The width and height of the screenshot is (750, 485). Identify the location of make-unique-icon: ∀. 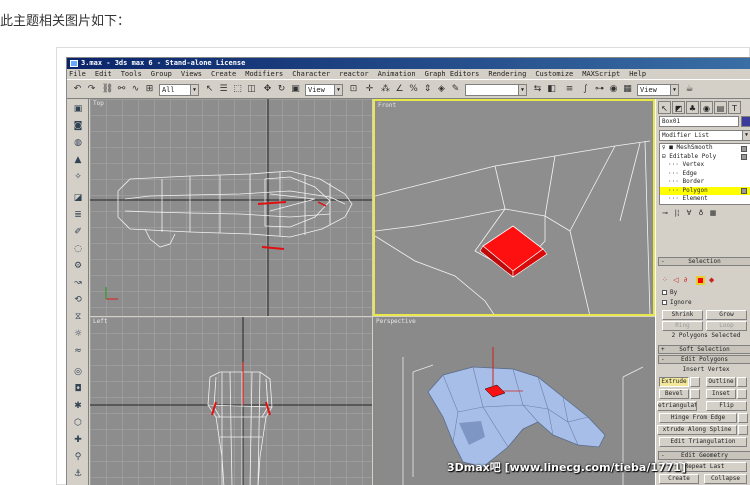
(689, 213).